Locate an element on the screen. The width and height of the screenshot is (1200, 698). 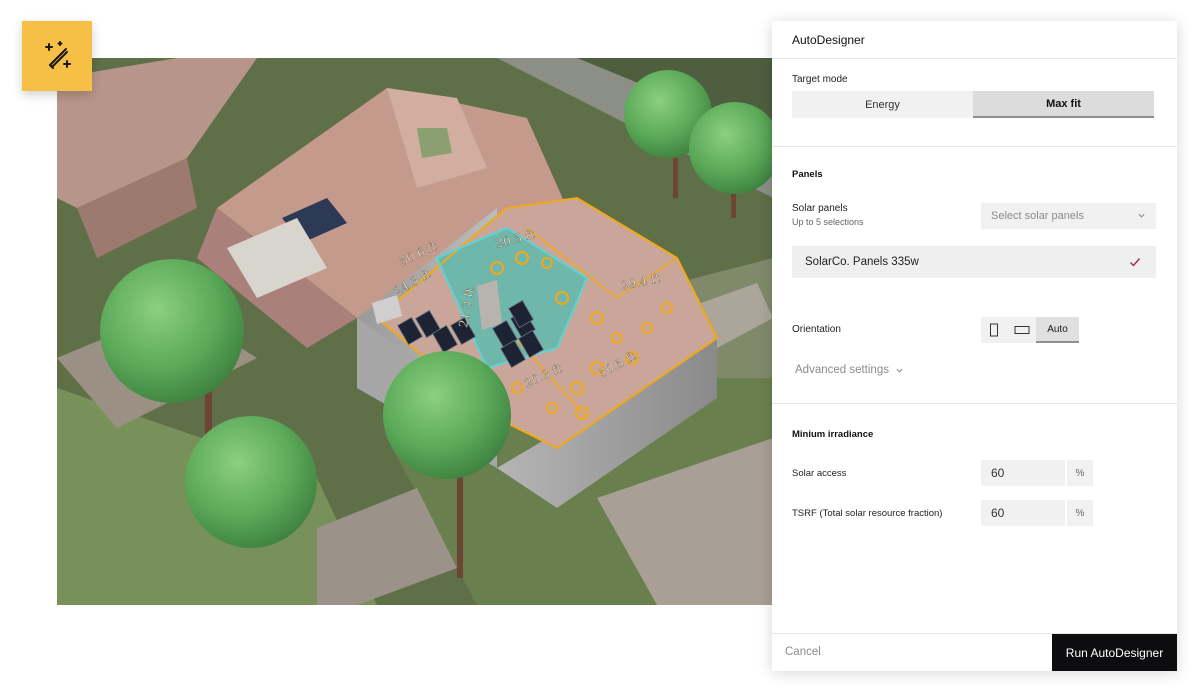
solar-panels-label: Solar panels is located at coordinates (820, 208).